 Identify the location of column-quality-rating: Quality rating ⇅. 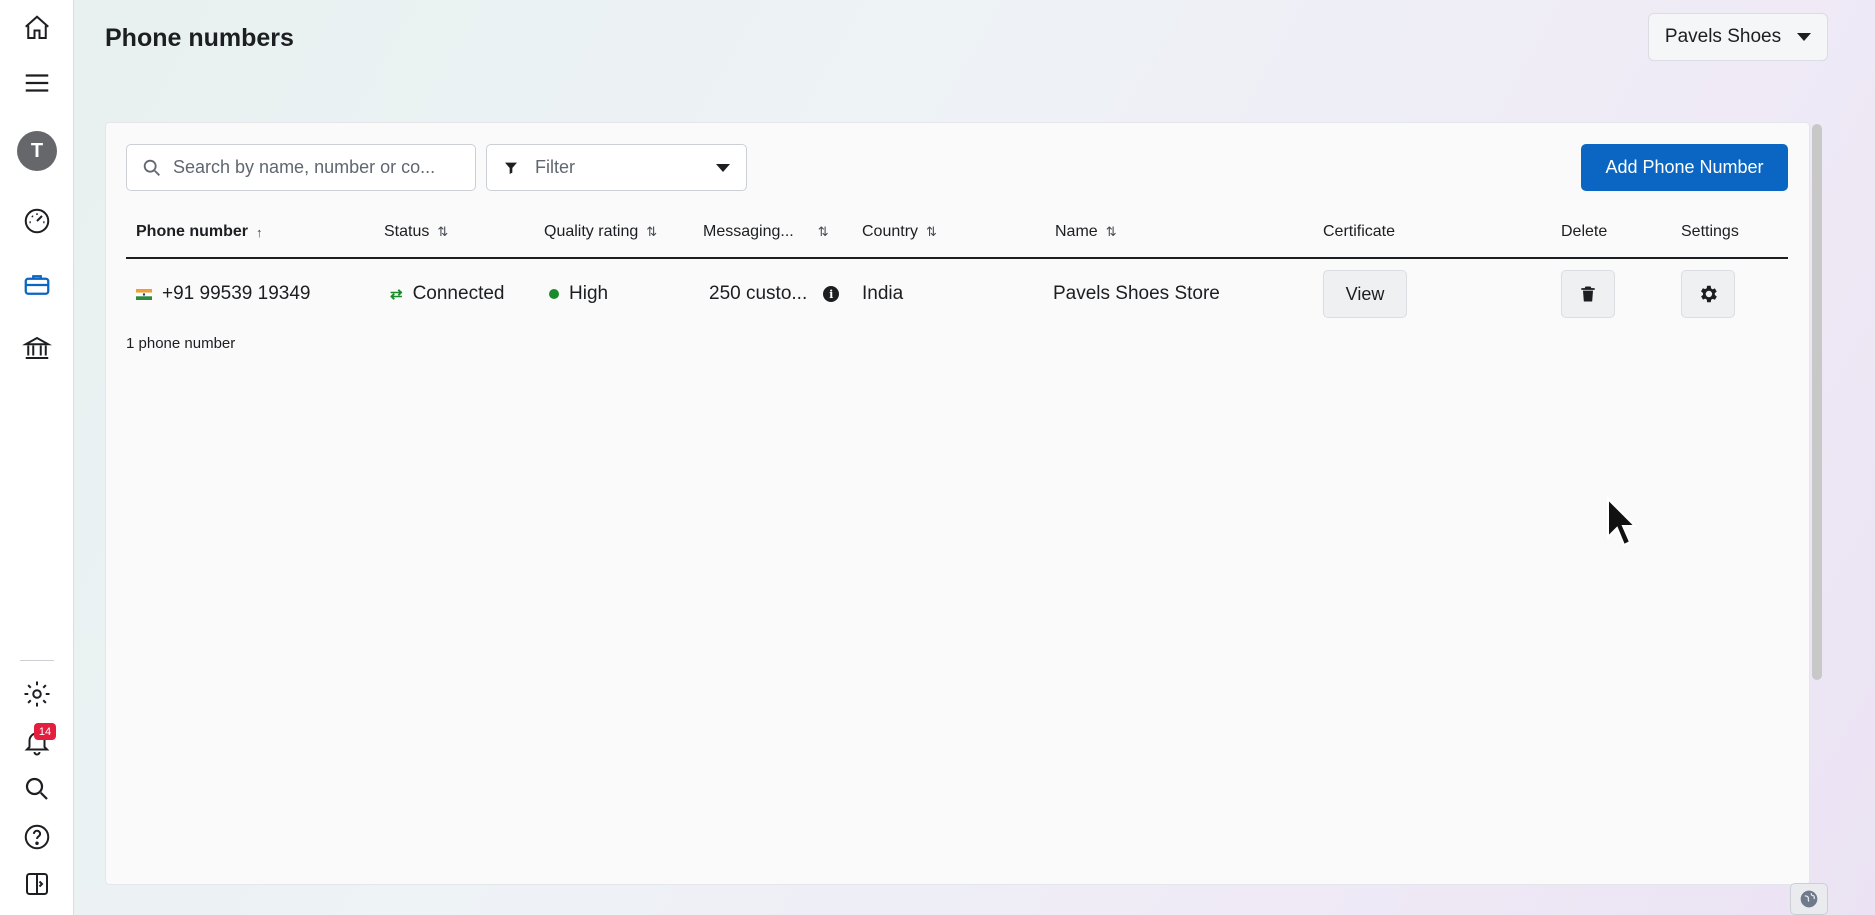
(600, 232).